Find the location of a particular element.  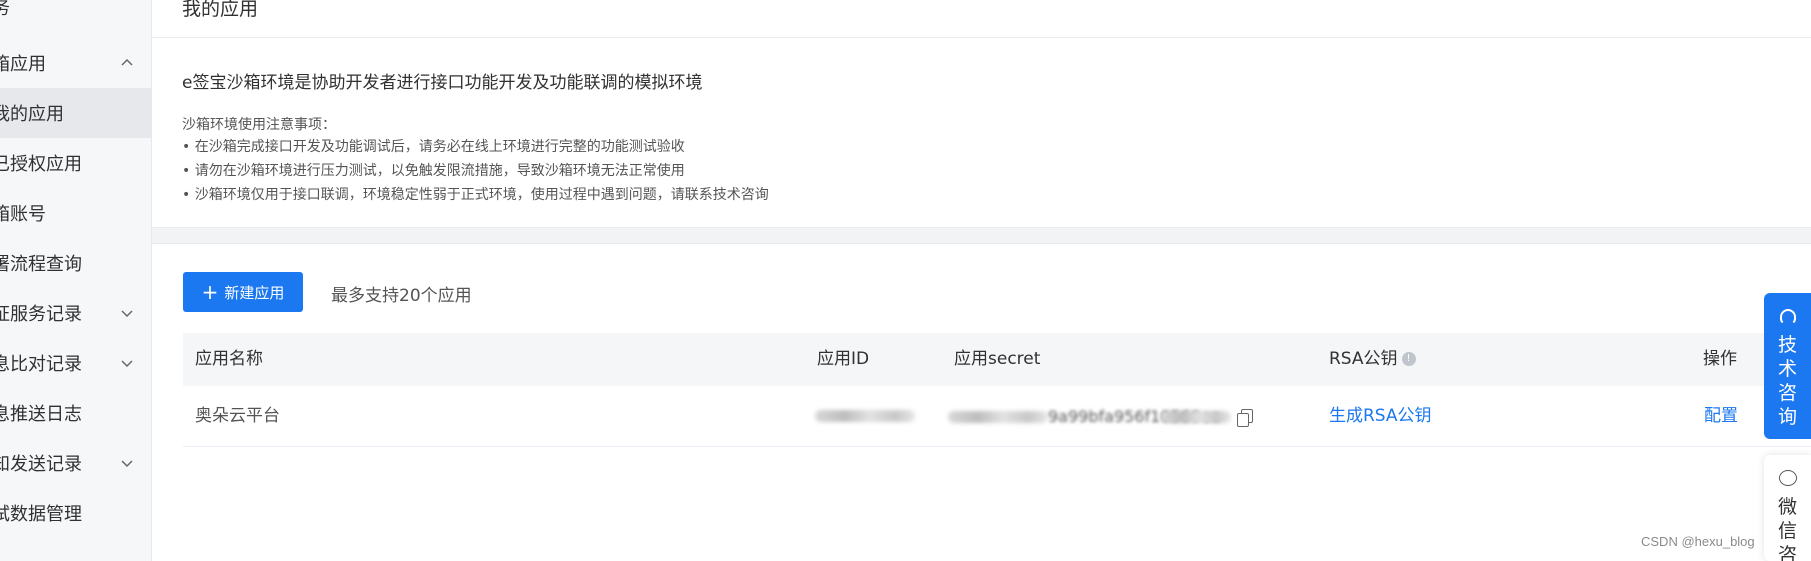

tech-consult-button: 技 术 咨 询 is located at coordinates (1787, 366).